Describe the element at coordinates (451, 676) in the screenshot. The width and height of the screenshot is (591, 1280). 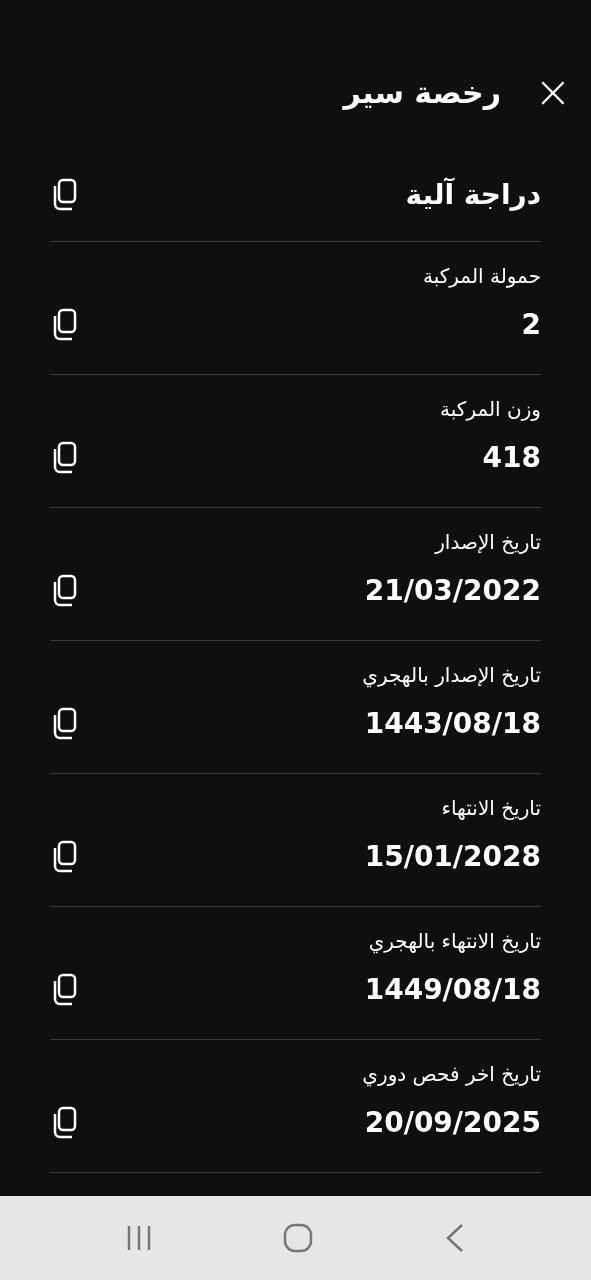
I see `field-label: تاريخ الإصدار بالهجري` at that location.